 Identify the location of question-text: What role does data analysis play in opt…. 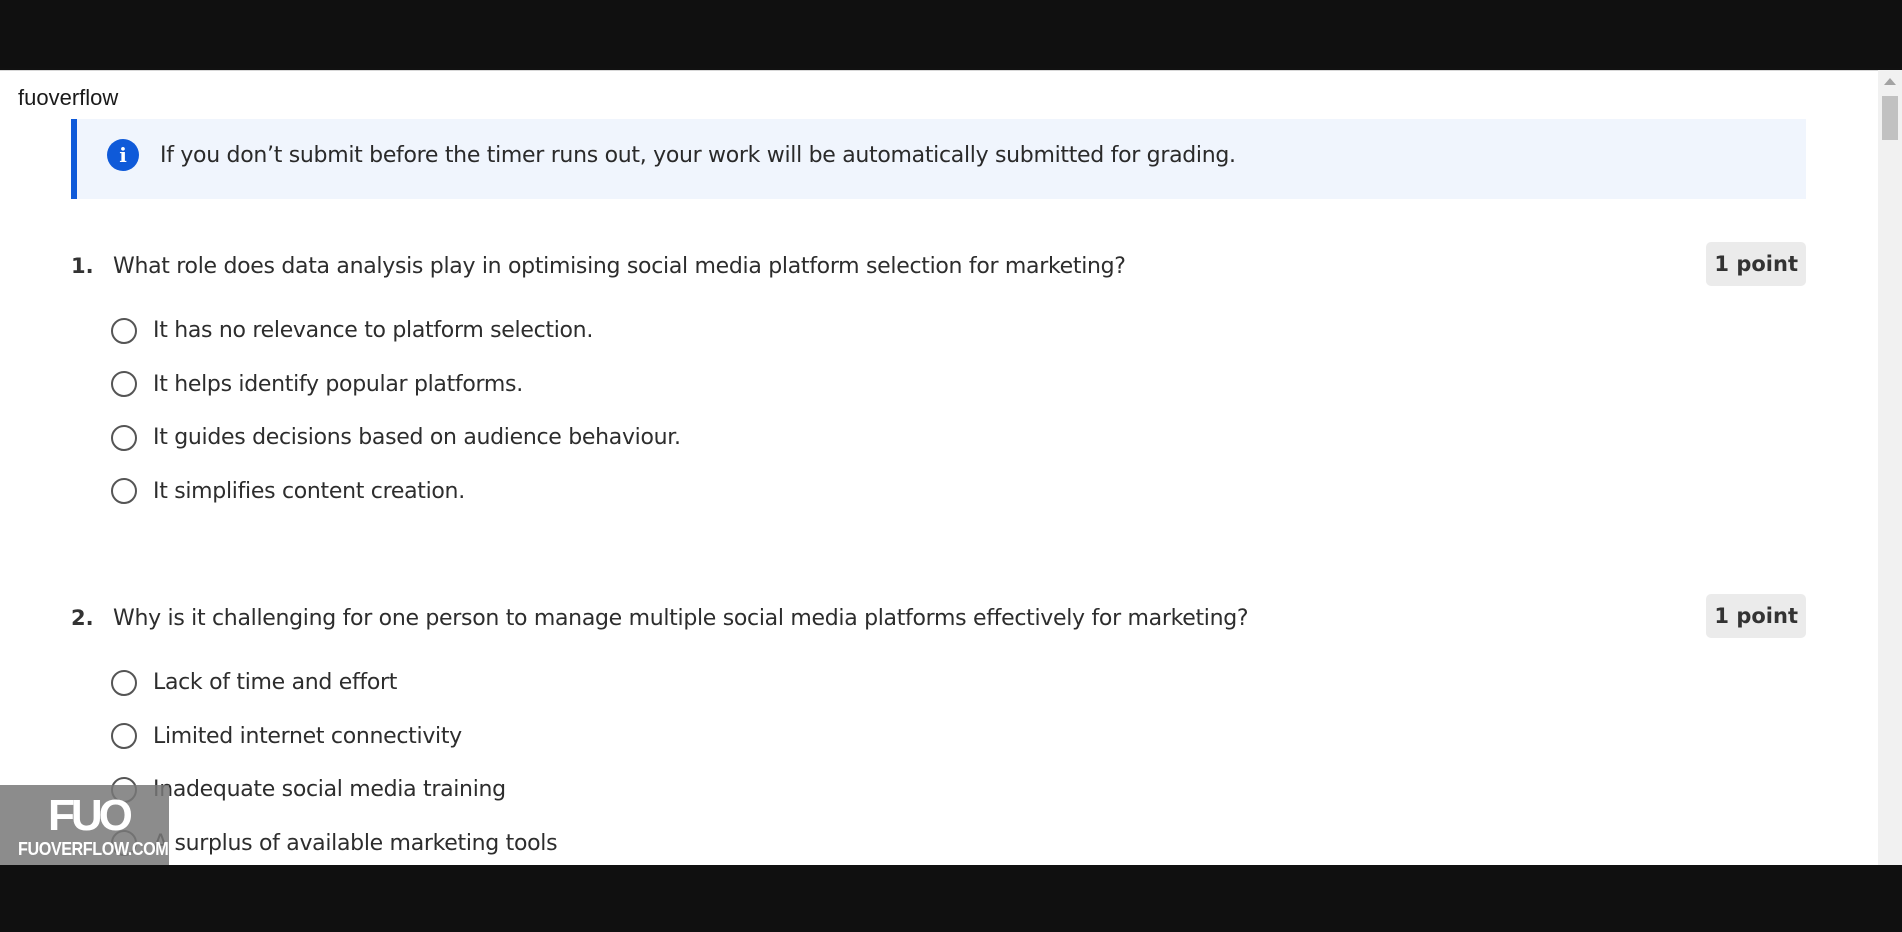
(619, 266).